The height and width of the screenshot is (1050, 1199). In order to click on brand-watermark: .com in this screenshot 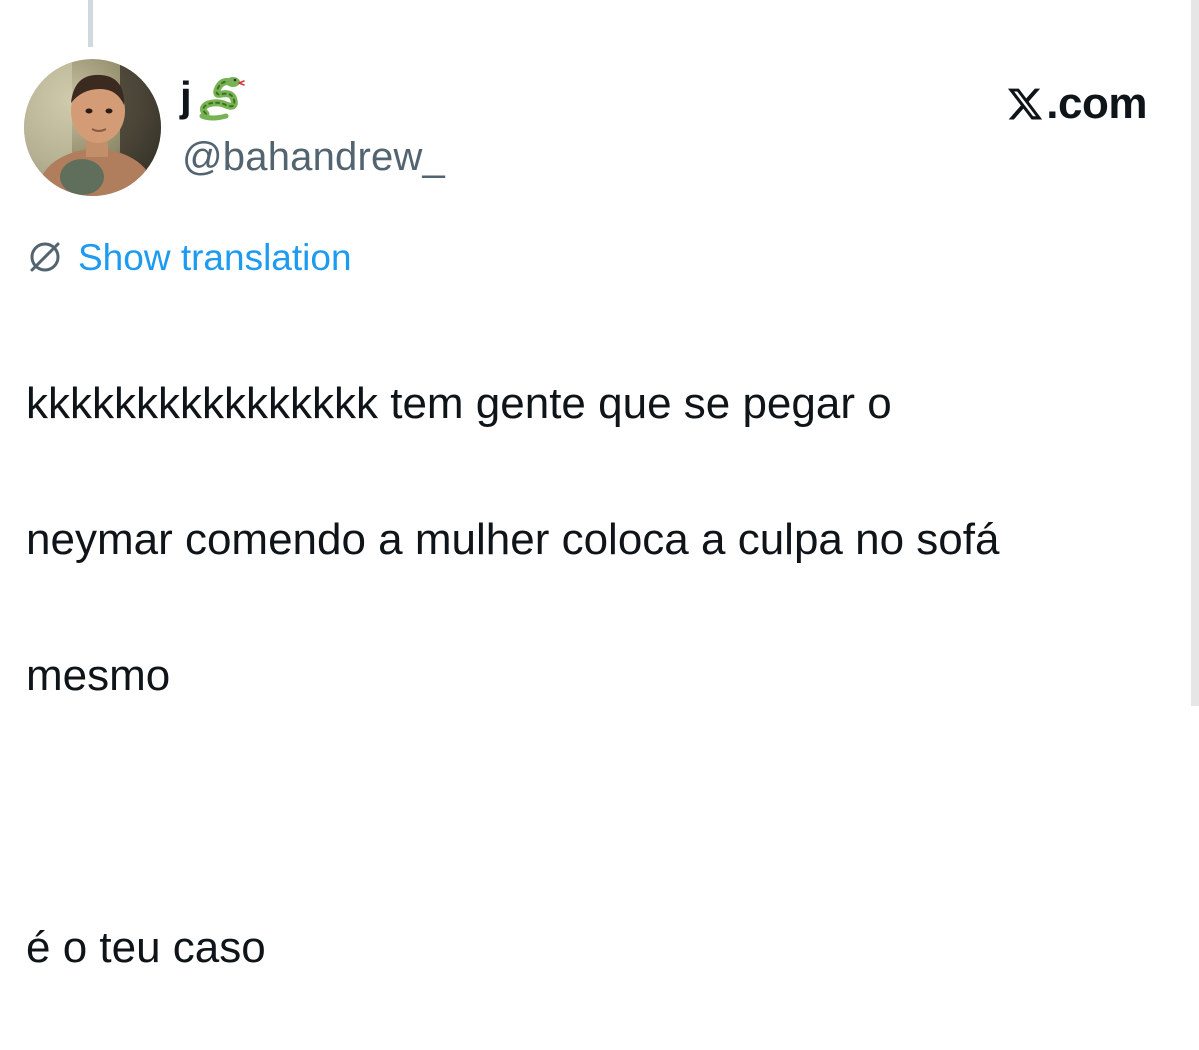, I will do `click(1076, 104)`.